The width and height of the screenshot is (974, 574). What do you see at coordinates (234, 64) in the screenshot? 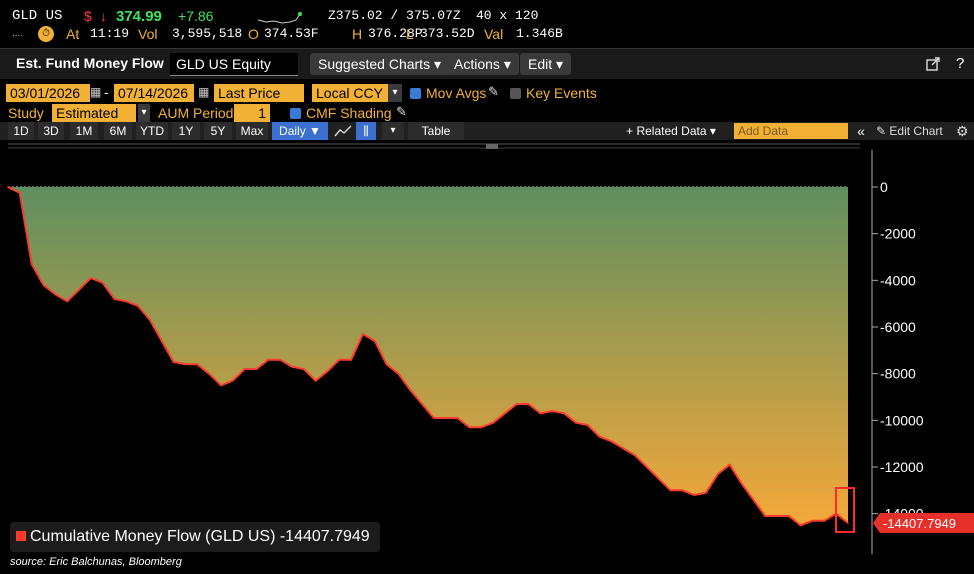
I see `security-input: GLD US Equity` at bounding box center [234, 64].